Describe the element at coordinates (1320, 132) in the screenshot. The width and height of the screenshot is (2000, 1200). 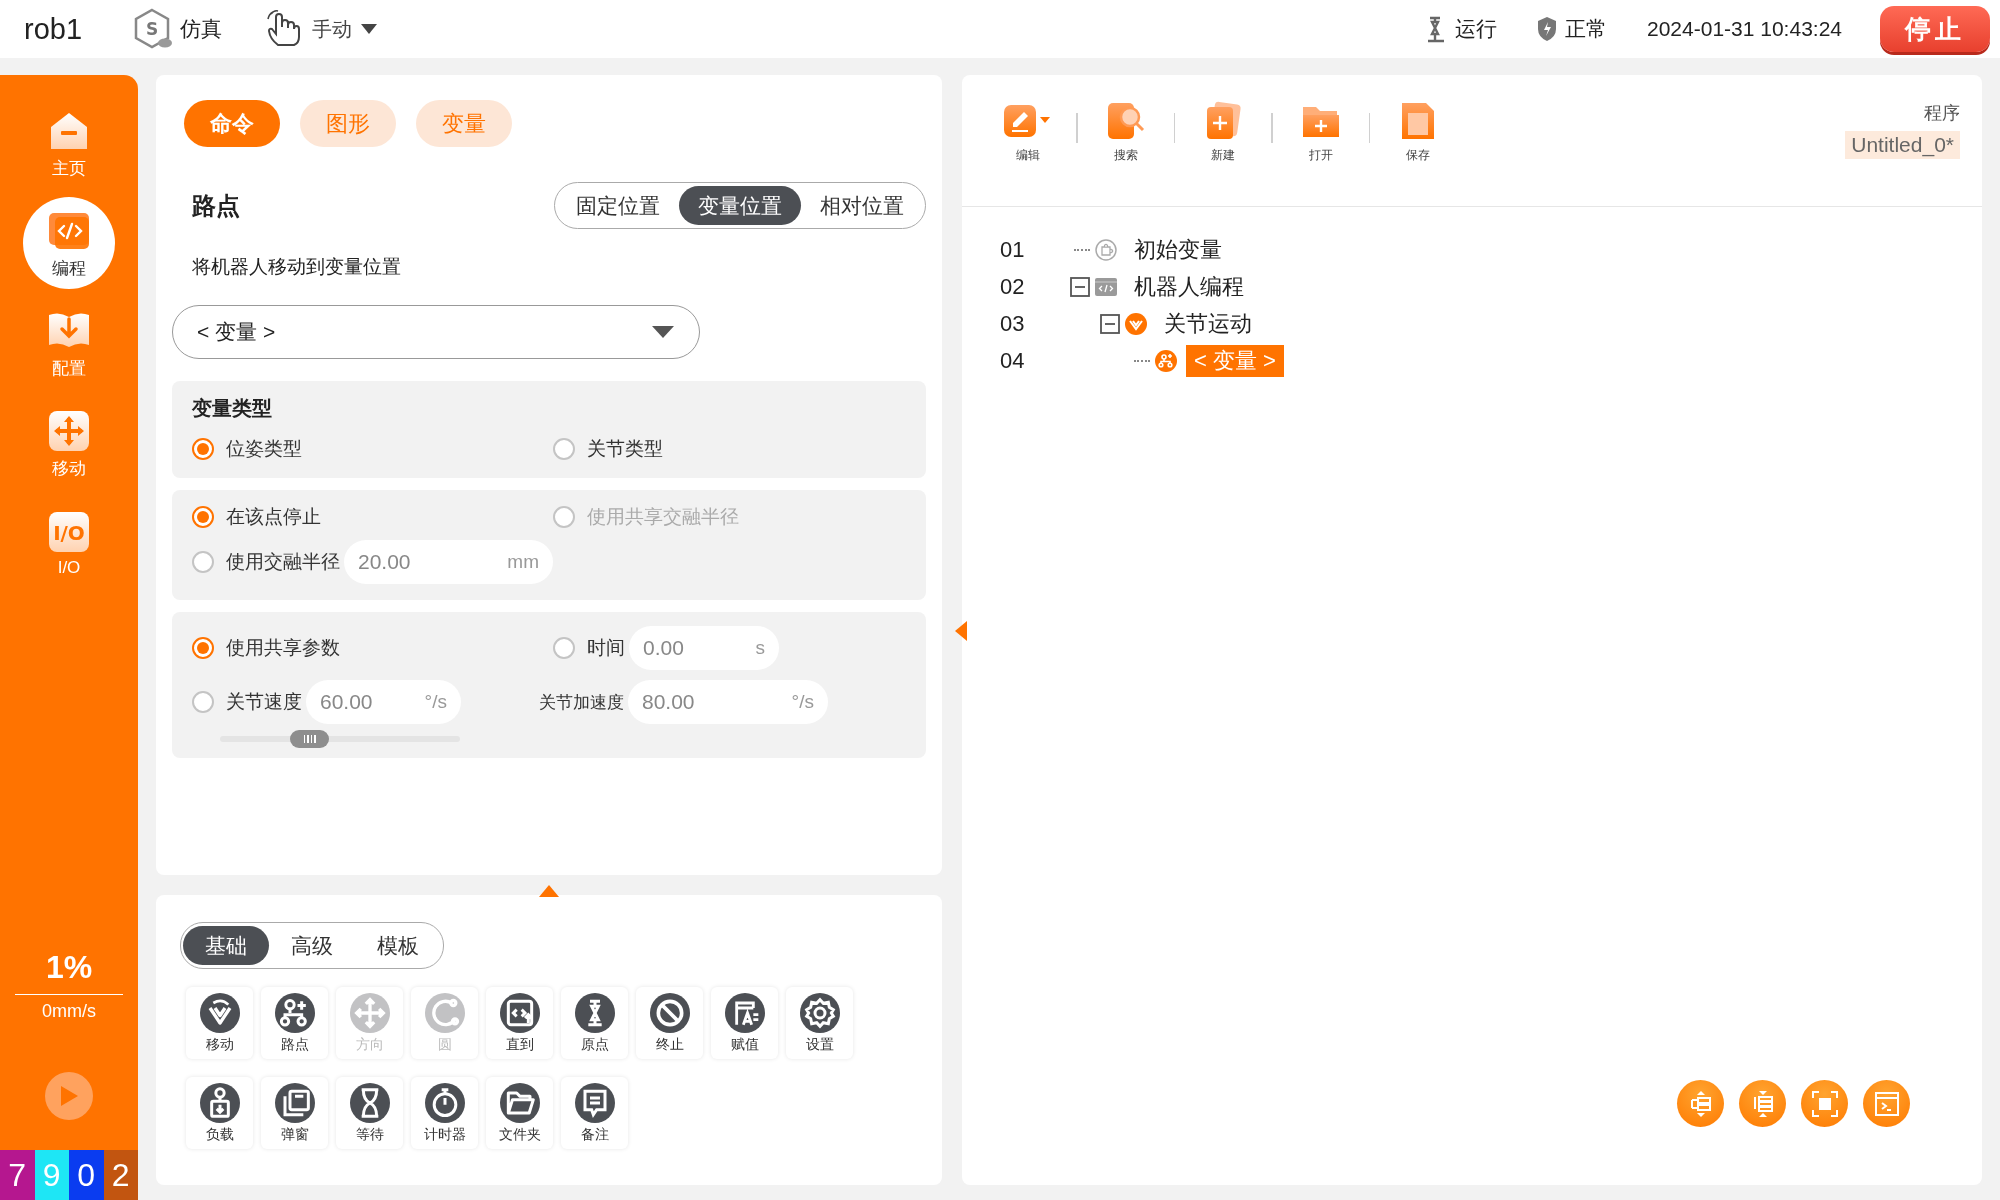
I see `toolbar-button: 打开` at that location.